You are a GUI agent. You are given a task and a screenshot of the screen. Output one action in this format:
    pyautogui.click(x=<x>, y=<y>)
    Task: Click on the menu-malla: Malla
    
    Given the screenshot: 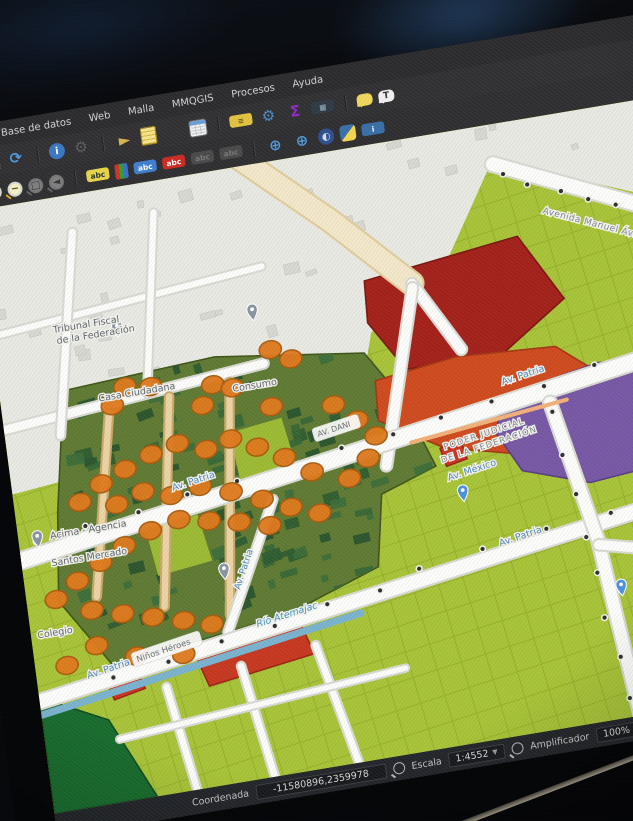 What is the action you would take?
    pyautogui.click(x=141, y=109)
    